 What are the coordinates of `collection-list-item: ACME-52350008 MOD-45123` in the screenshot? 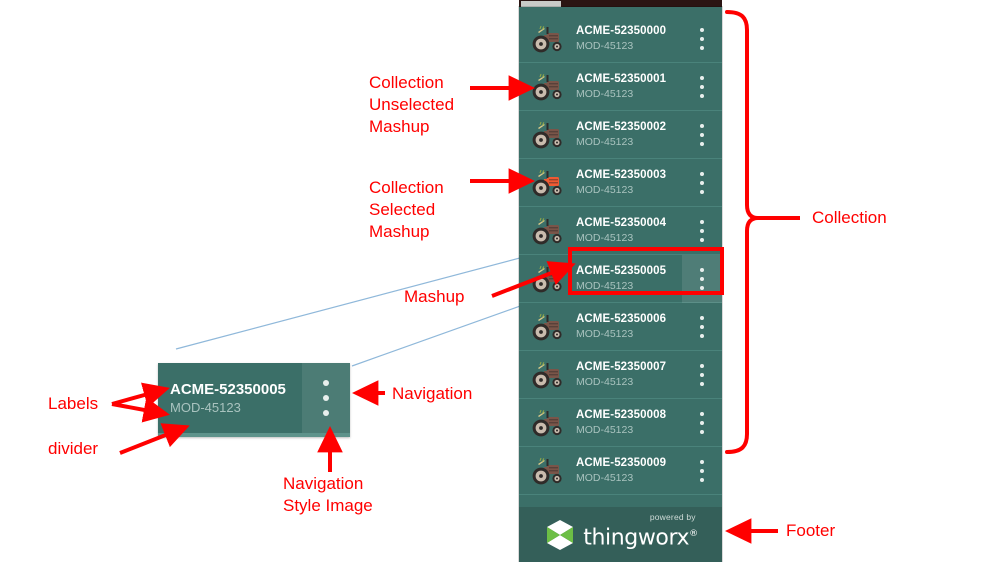 It's located at (620, 423).